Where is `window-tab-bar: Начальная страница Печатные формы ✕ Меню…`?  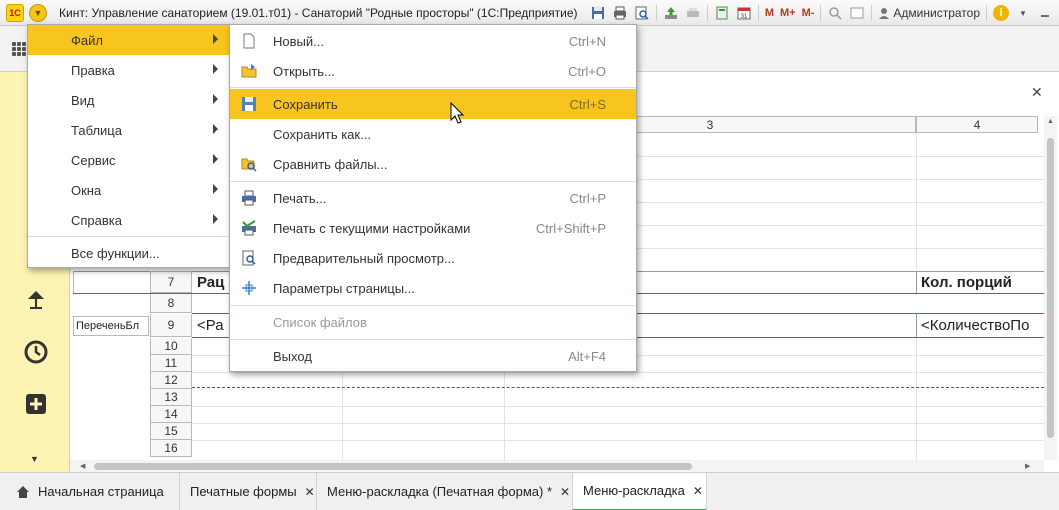 window-tab-bar: Начальная страница Печатные формы ✕ Меню… is located at coordinates (529, 491).